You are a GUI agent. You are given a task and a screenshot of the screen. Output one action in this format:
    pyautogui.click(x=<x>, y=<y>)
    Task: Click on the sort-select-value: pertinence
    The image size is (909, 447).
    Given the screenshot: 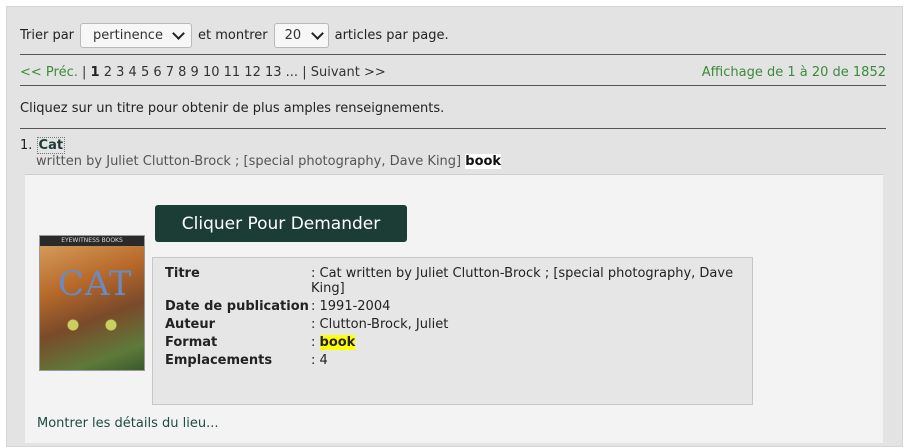 What is the action you would take?
    pyautogui.click(x=128, y=35)
    